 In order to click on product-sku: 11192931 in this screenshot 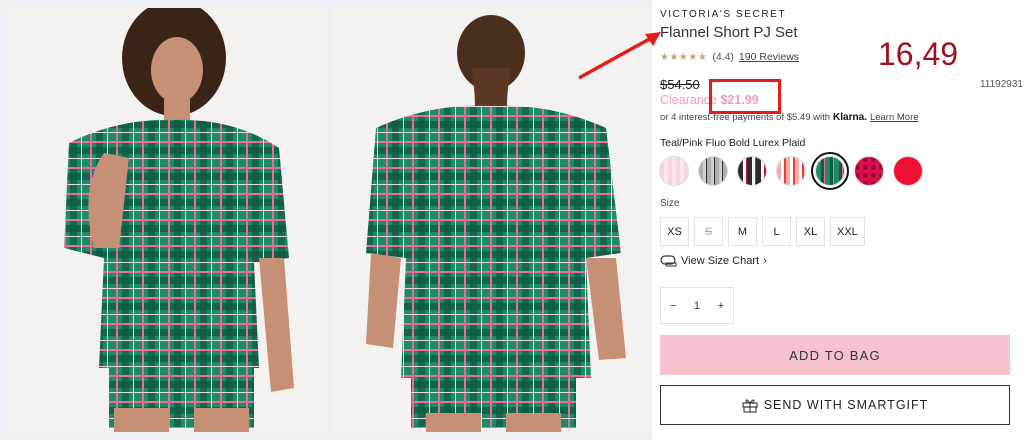, I will do `click(1001, 84)`.